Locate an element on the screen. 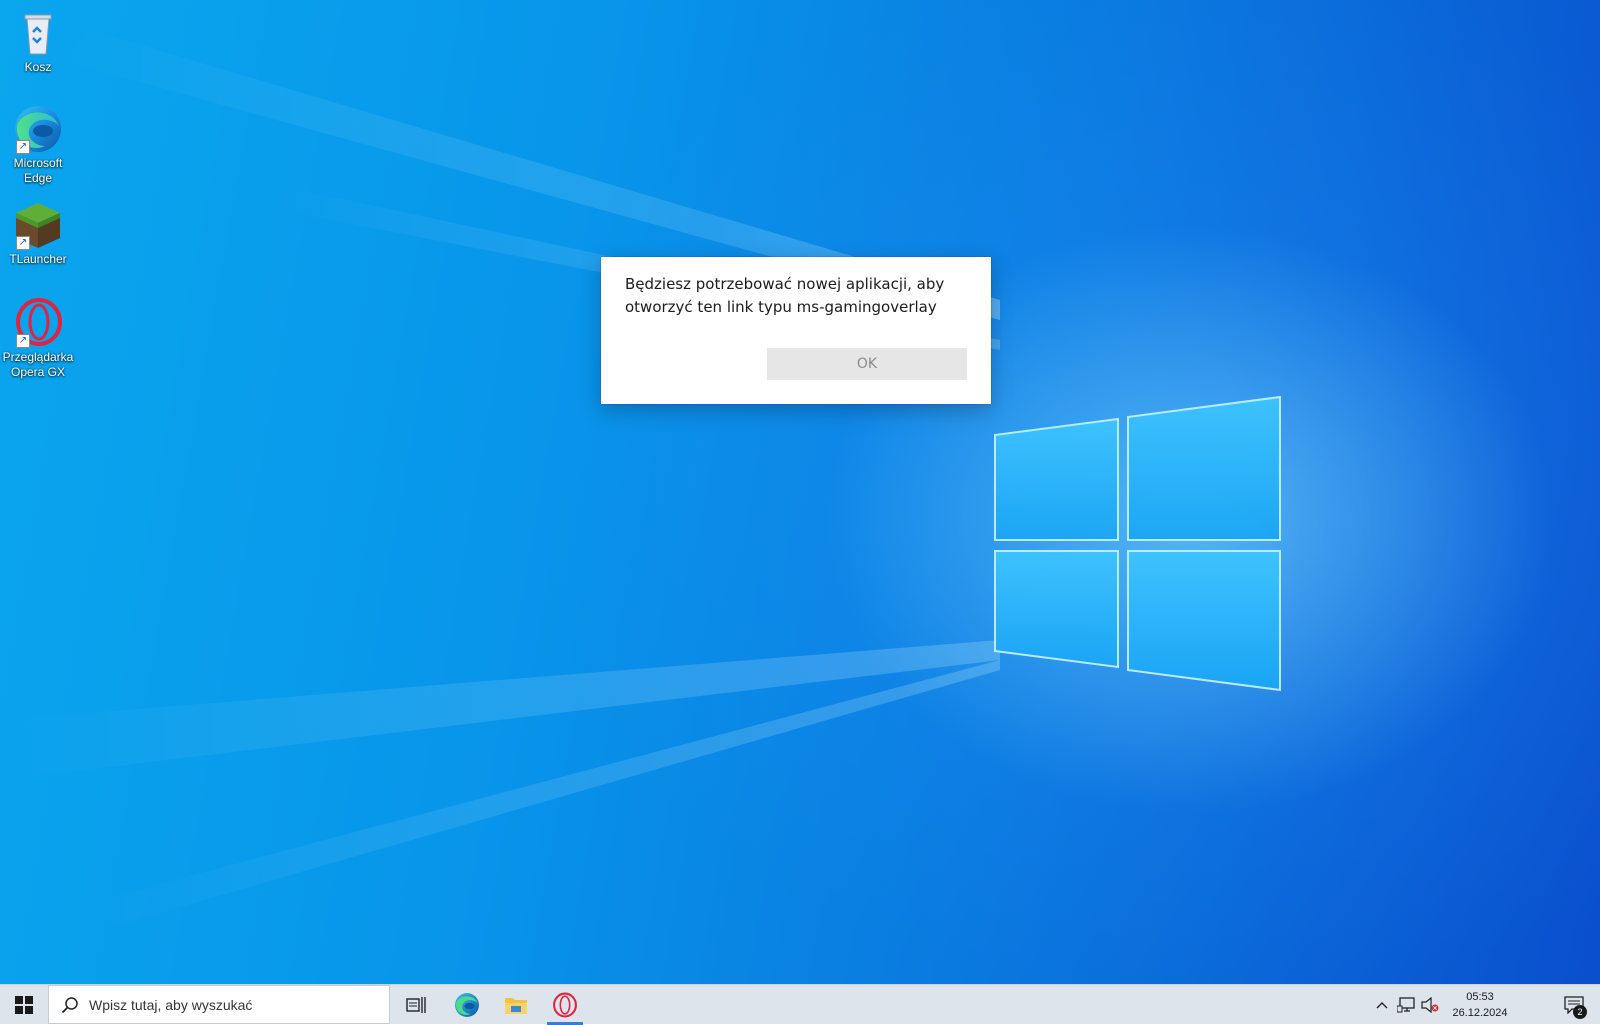  notification-count-badge: 2 is located at coordinates (1580, 1012).